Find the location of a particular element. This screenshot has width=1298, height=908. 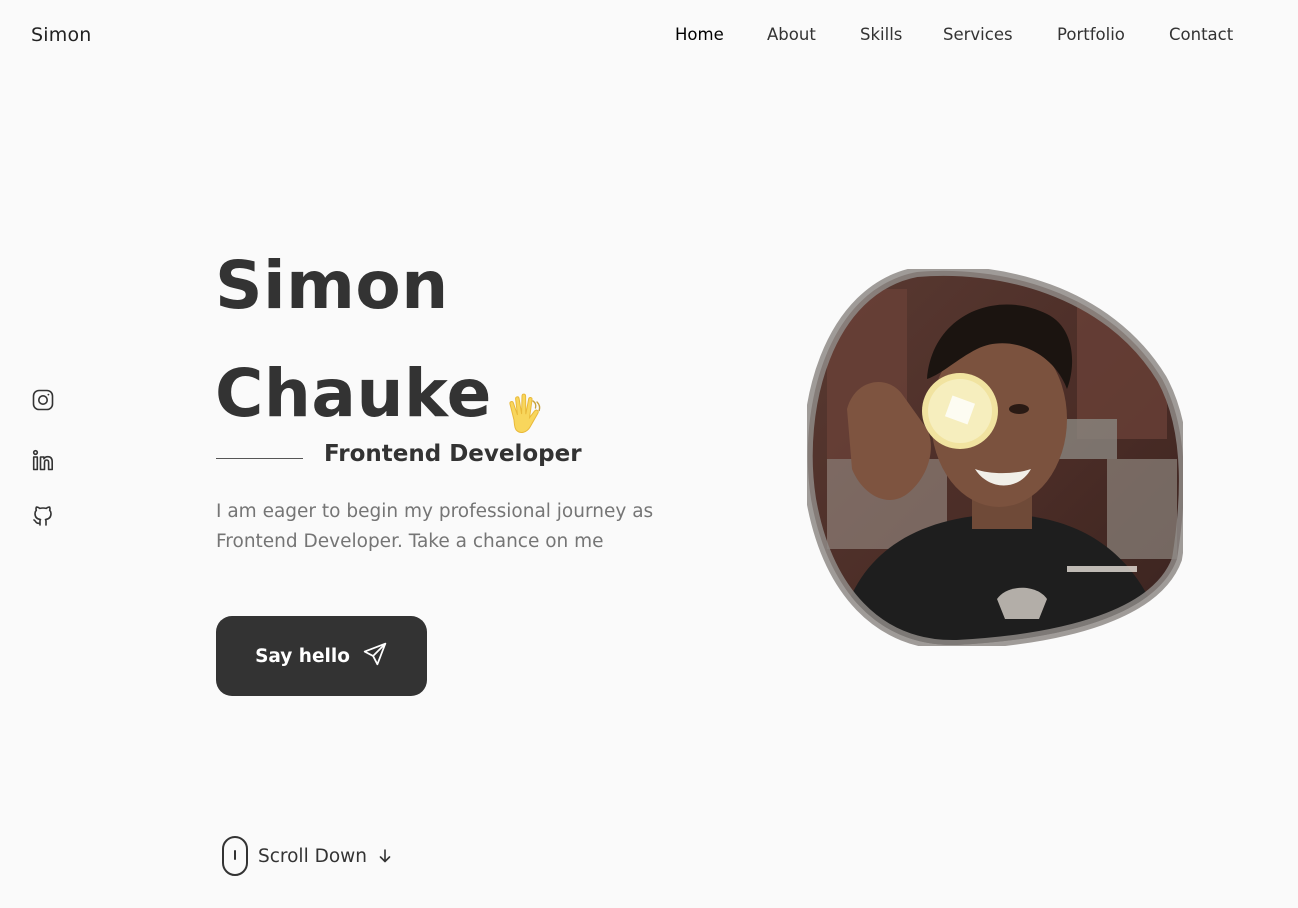

nav-portfolio: Portfolio is located at coordinates (1091, 34).